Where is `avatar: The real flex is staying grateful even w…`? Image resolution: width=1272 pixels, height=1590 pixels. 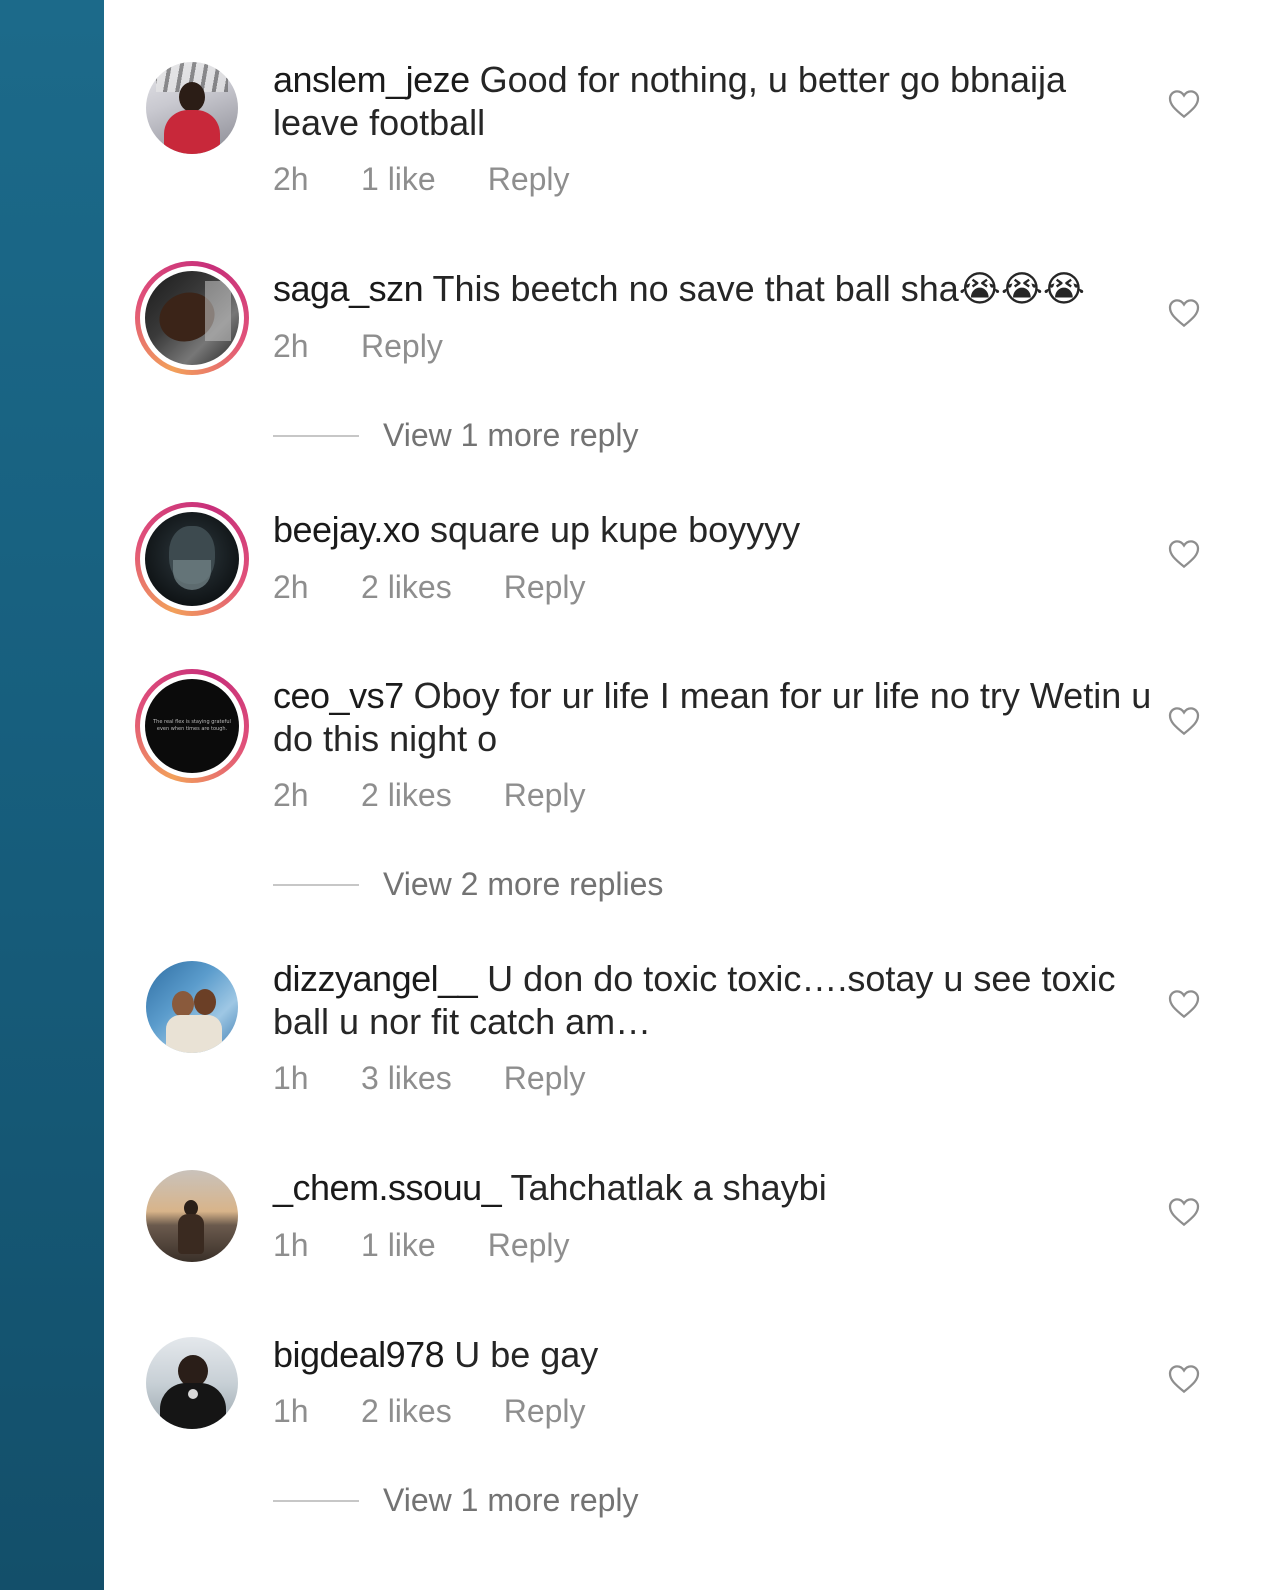
avatar: The real flex is staying grateful even w… is located at coordinates (192, 726).